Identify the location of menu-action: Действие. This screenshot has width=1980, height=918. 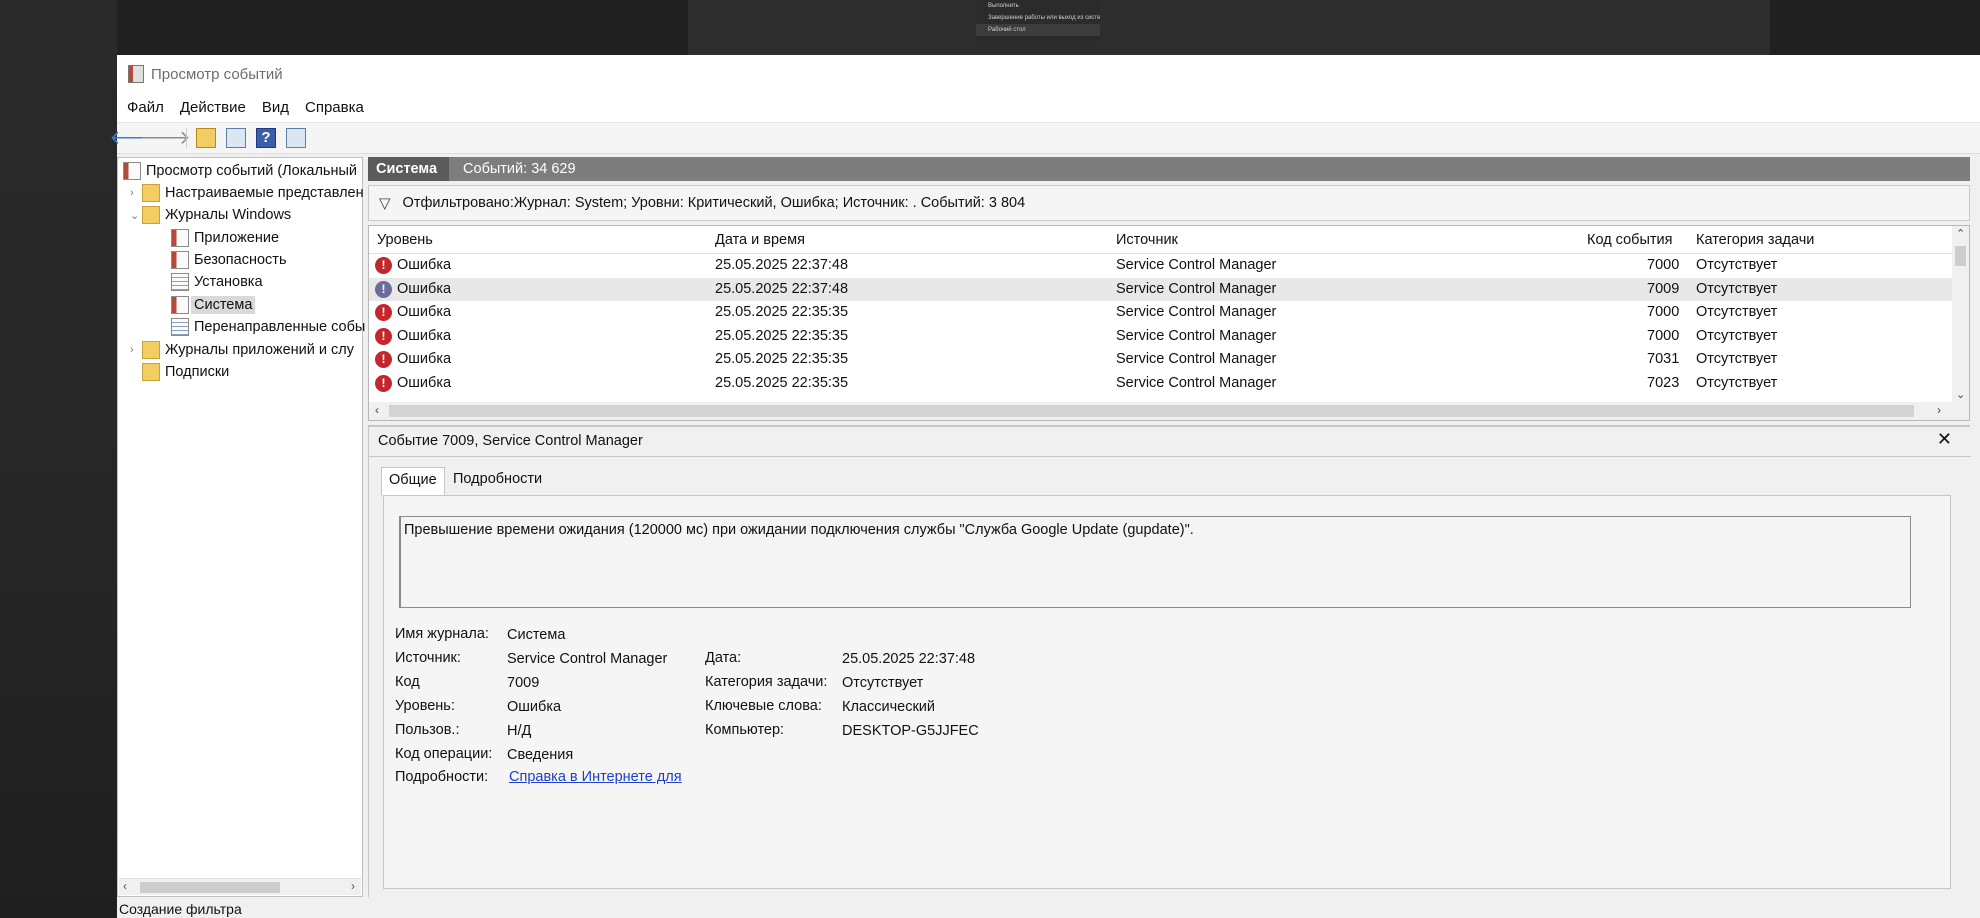
(213, 107).